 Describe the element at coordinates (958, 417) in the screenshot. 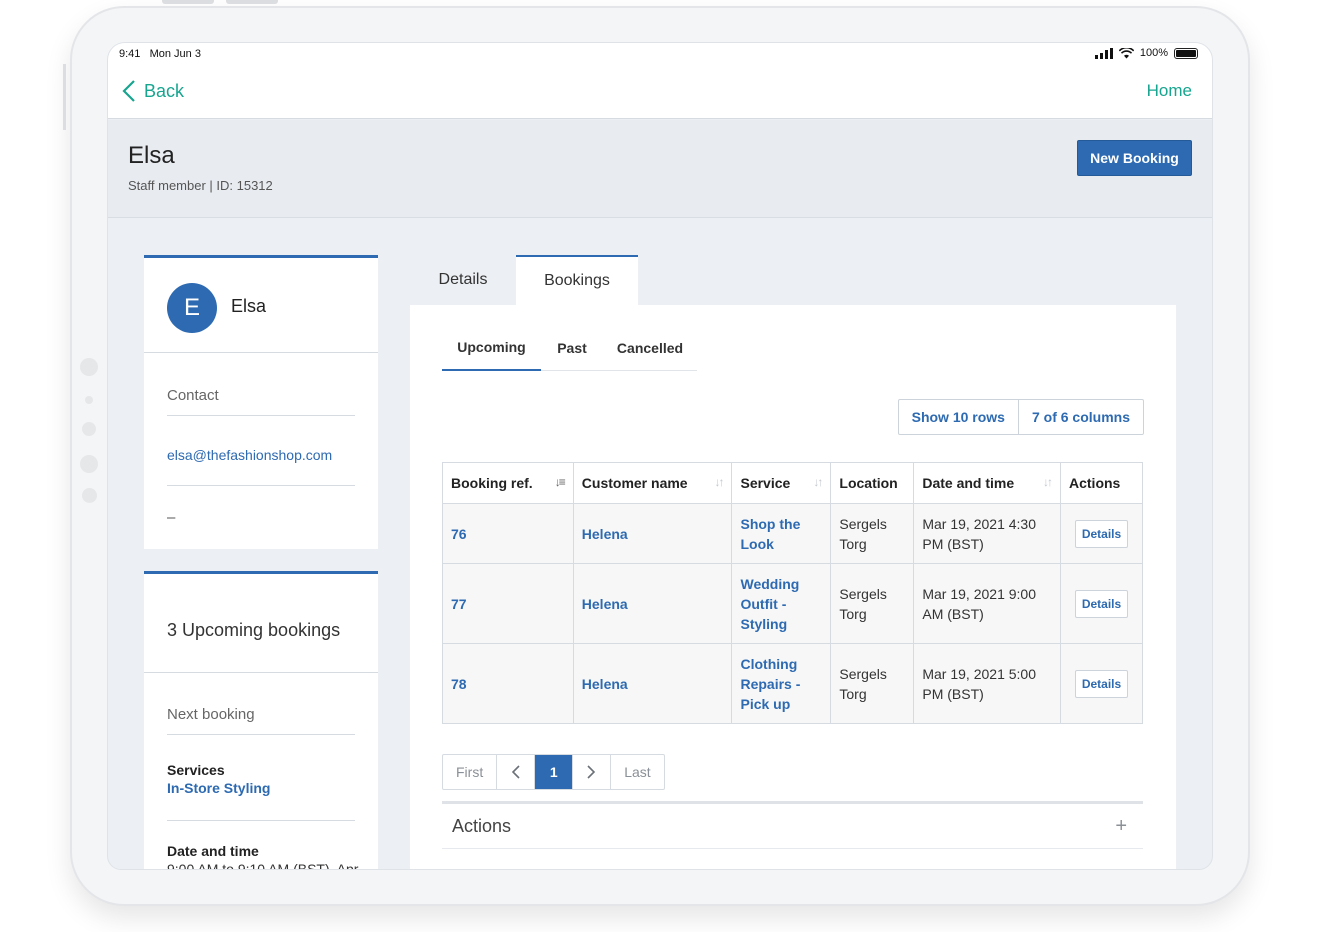

I see `show-rows-button: Show 10 rows` at that location.